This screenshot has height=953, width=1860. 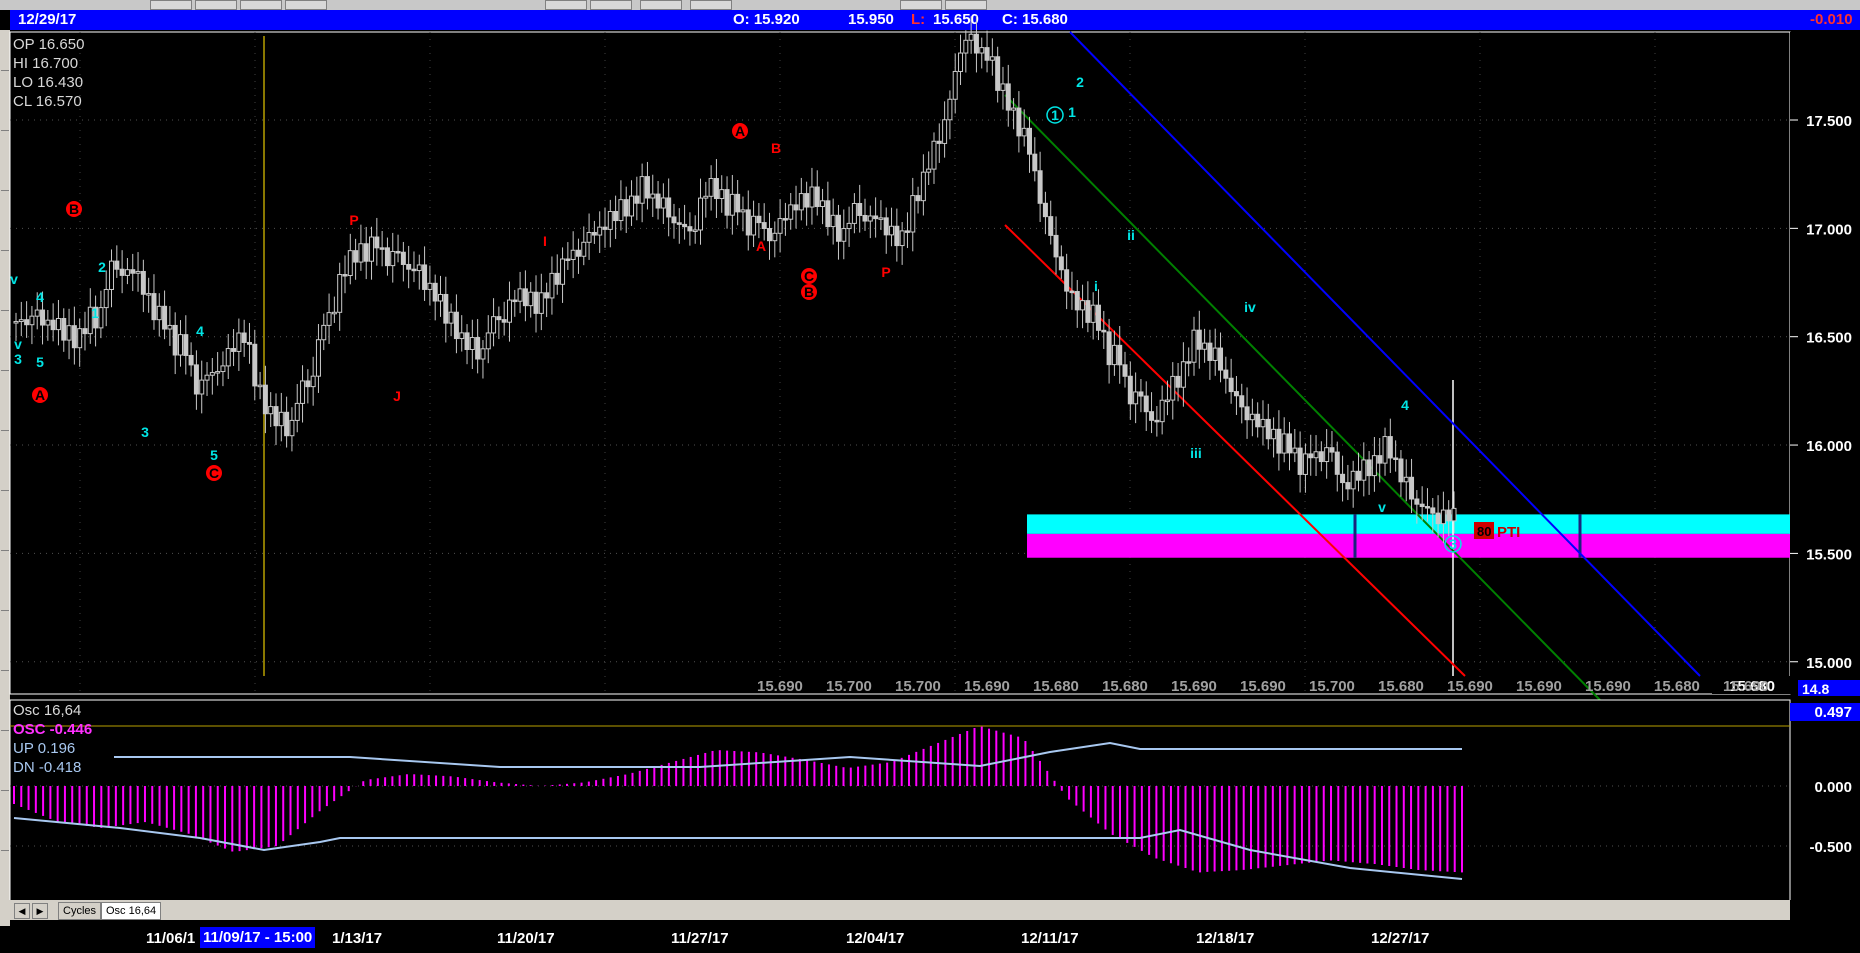 I want to click on wave-label-cyan: 5, so click(x=40, y=362).